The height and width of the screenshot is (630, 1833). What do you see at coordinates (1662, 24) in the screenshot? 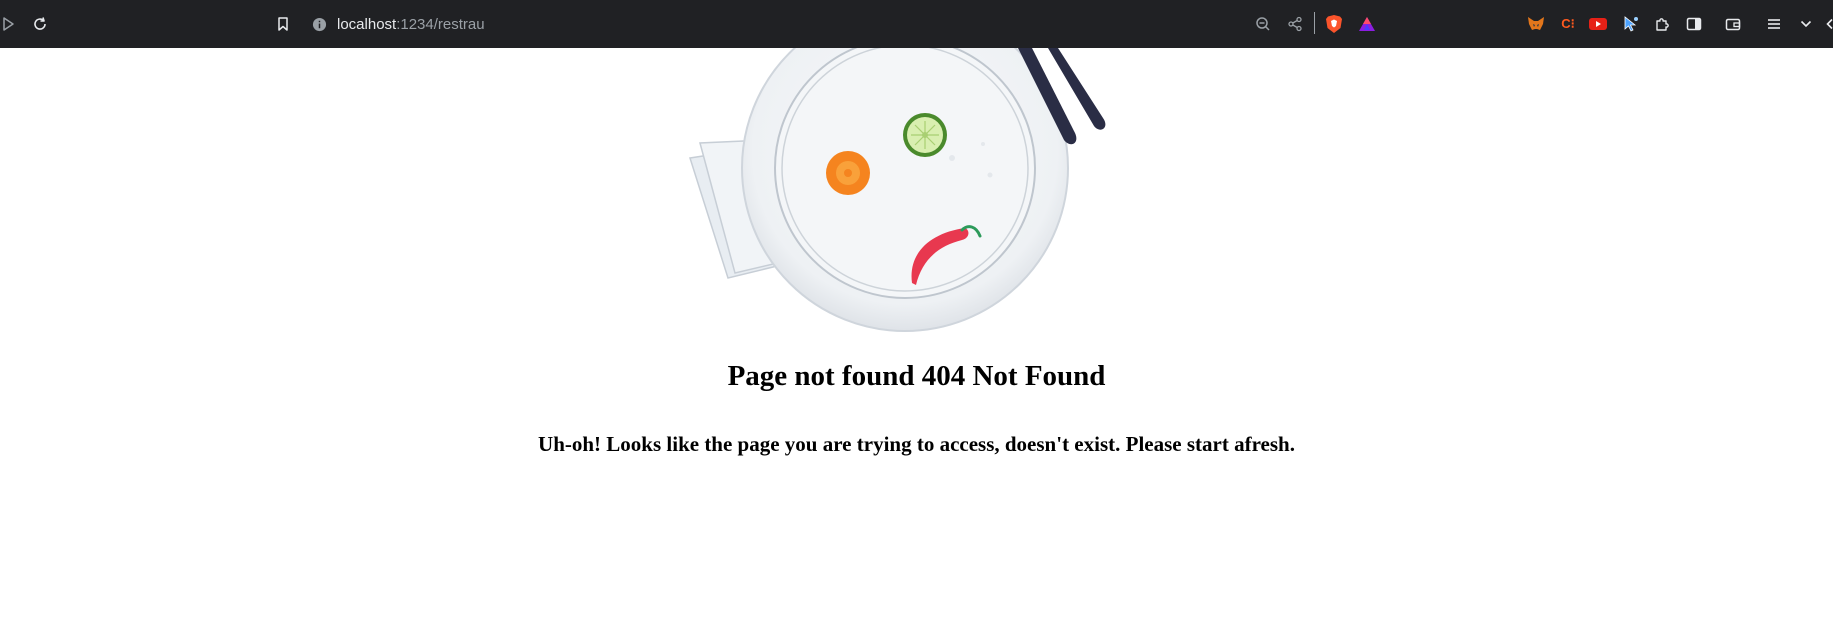
I see `extensions-puzzle-icon` at bounding box center [1662, 24].